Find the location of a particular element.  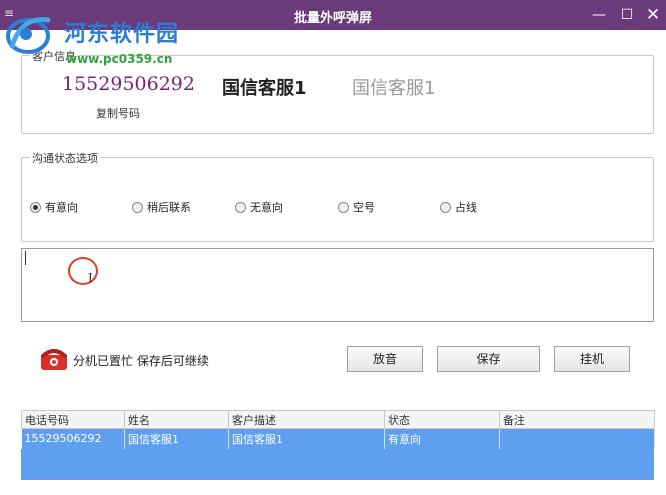

table-row: 15529506292 国信客服1 国信客服1 有意向 is located at coordinates (338, 438).